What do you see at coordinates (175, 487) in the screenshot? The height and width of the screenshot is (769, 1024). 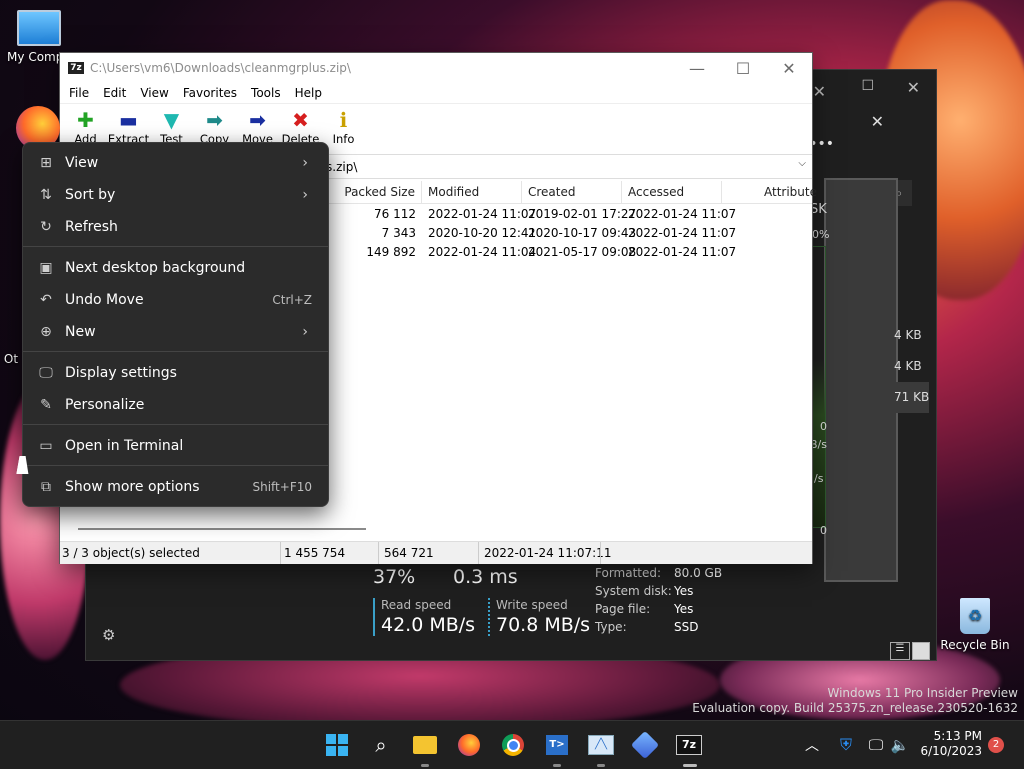 I see `menu-item-show-more-options: ⧉ Show more options Shift+F10` at bounding box center [175, 487].